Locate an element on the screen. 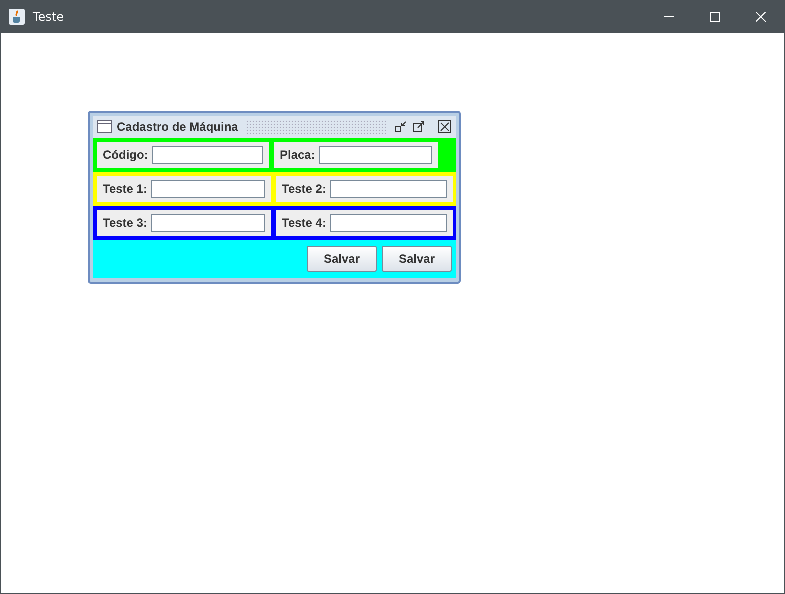  window-icon is located at coordinates (105, 127).